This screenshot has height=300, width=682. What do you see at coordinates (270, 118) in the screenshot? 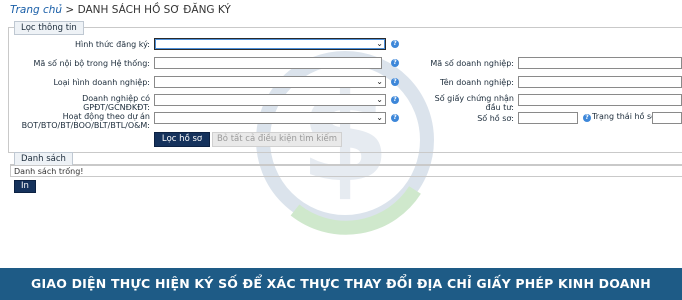
I see `project-activity-select: ⌄` at bounding box center [270, 118].